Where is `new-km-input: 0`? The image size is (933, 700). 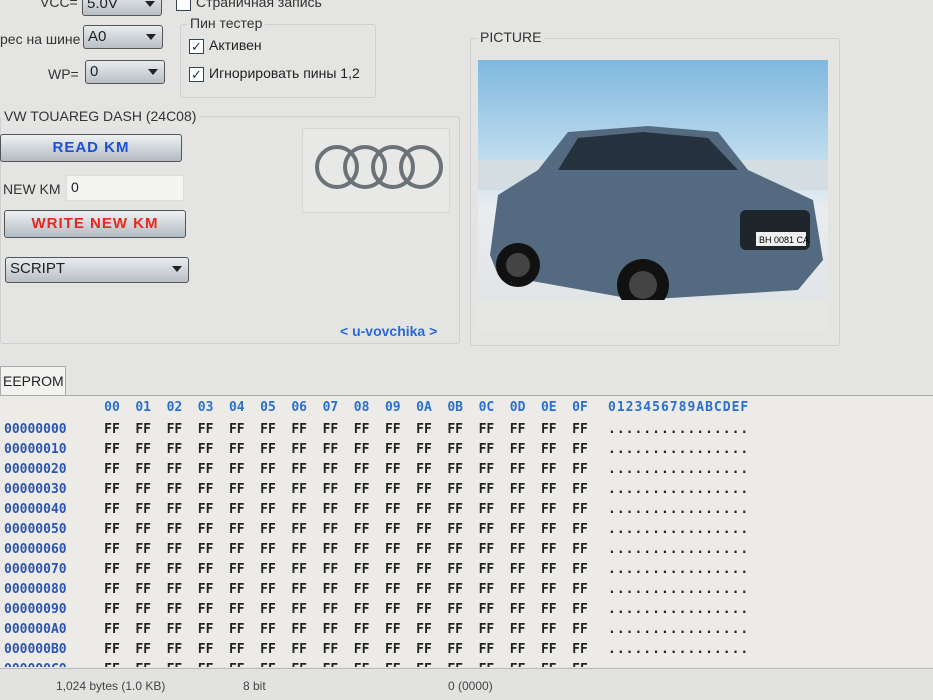 new-km-input: 0 is located at coordinates (125, 188).